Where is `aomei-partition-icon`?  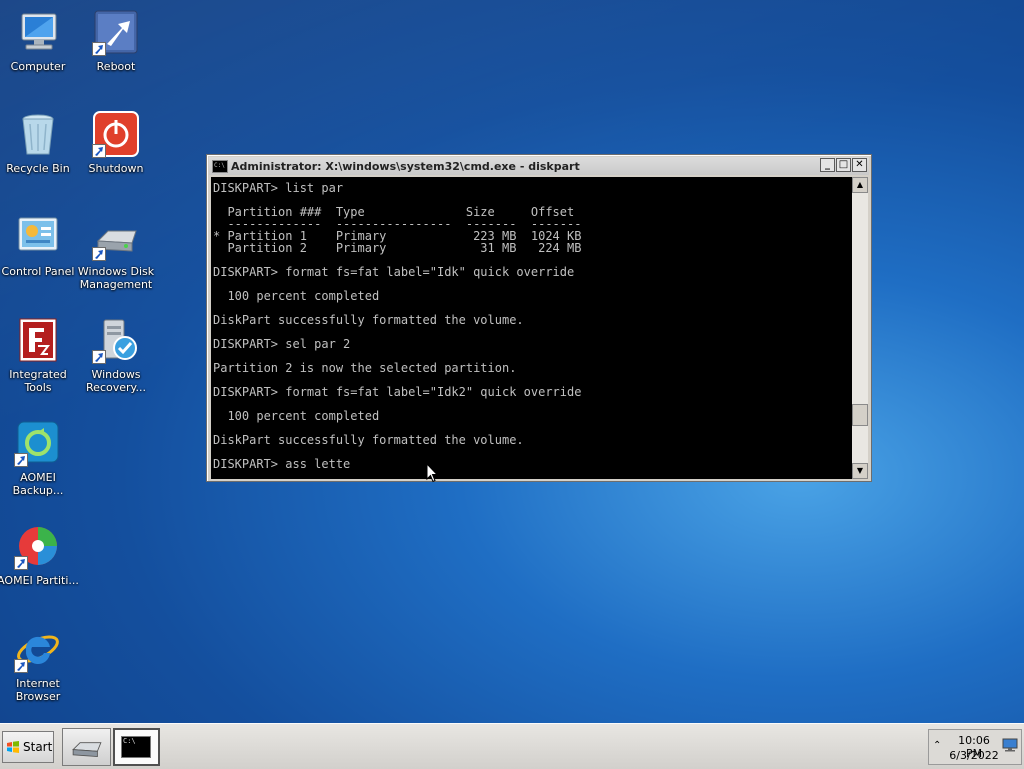 aomei-partition-icon is located at coordinates (38, 546).